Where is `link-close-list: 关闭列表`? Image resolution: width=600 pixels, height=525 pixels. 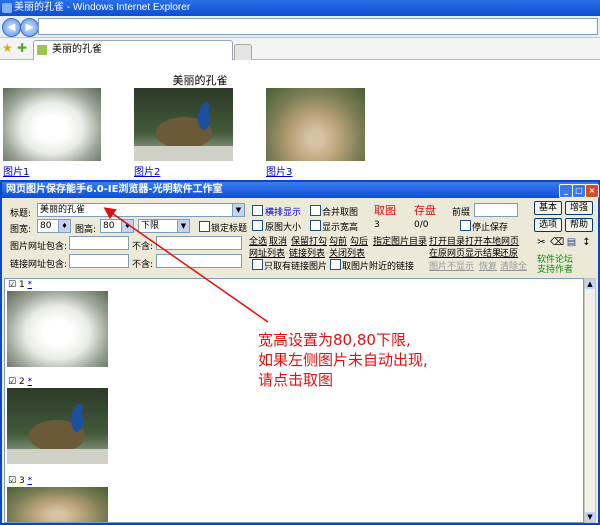 link-close-list: 关闭列表 is located at coordinates (347, 252).